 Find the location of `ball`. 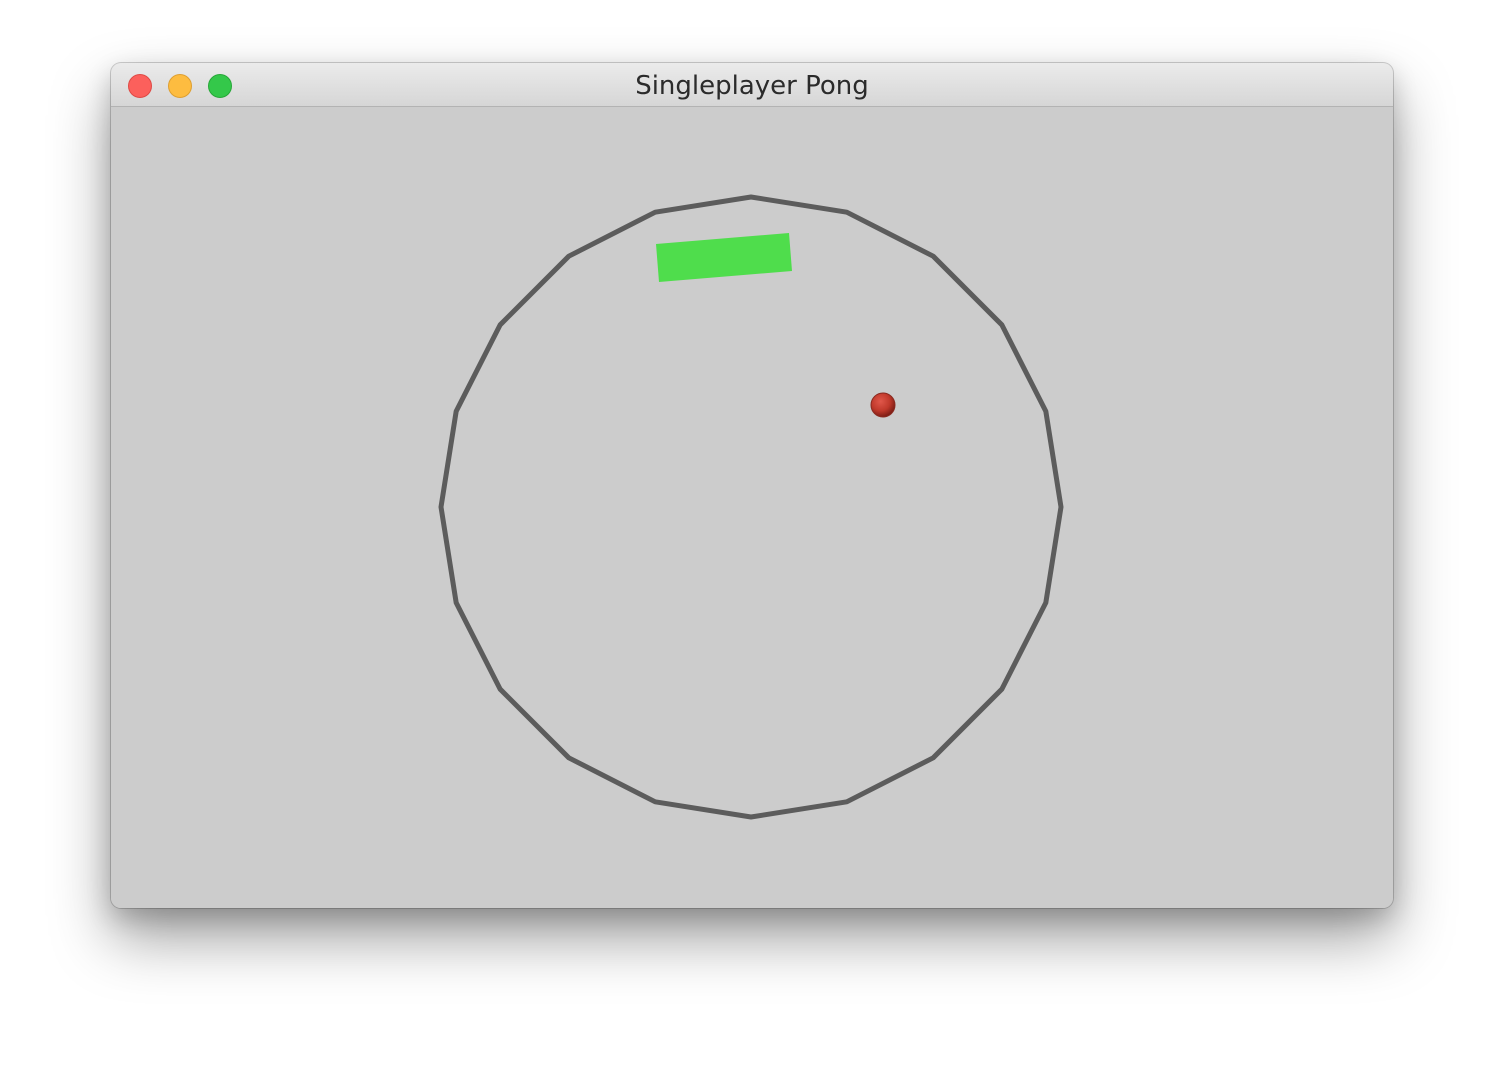

ball is located at coordinates (883, 405).